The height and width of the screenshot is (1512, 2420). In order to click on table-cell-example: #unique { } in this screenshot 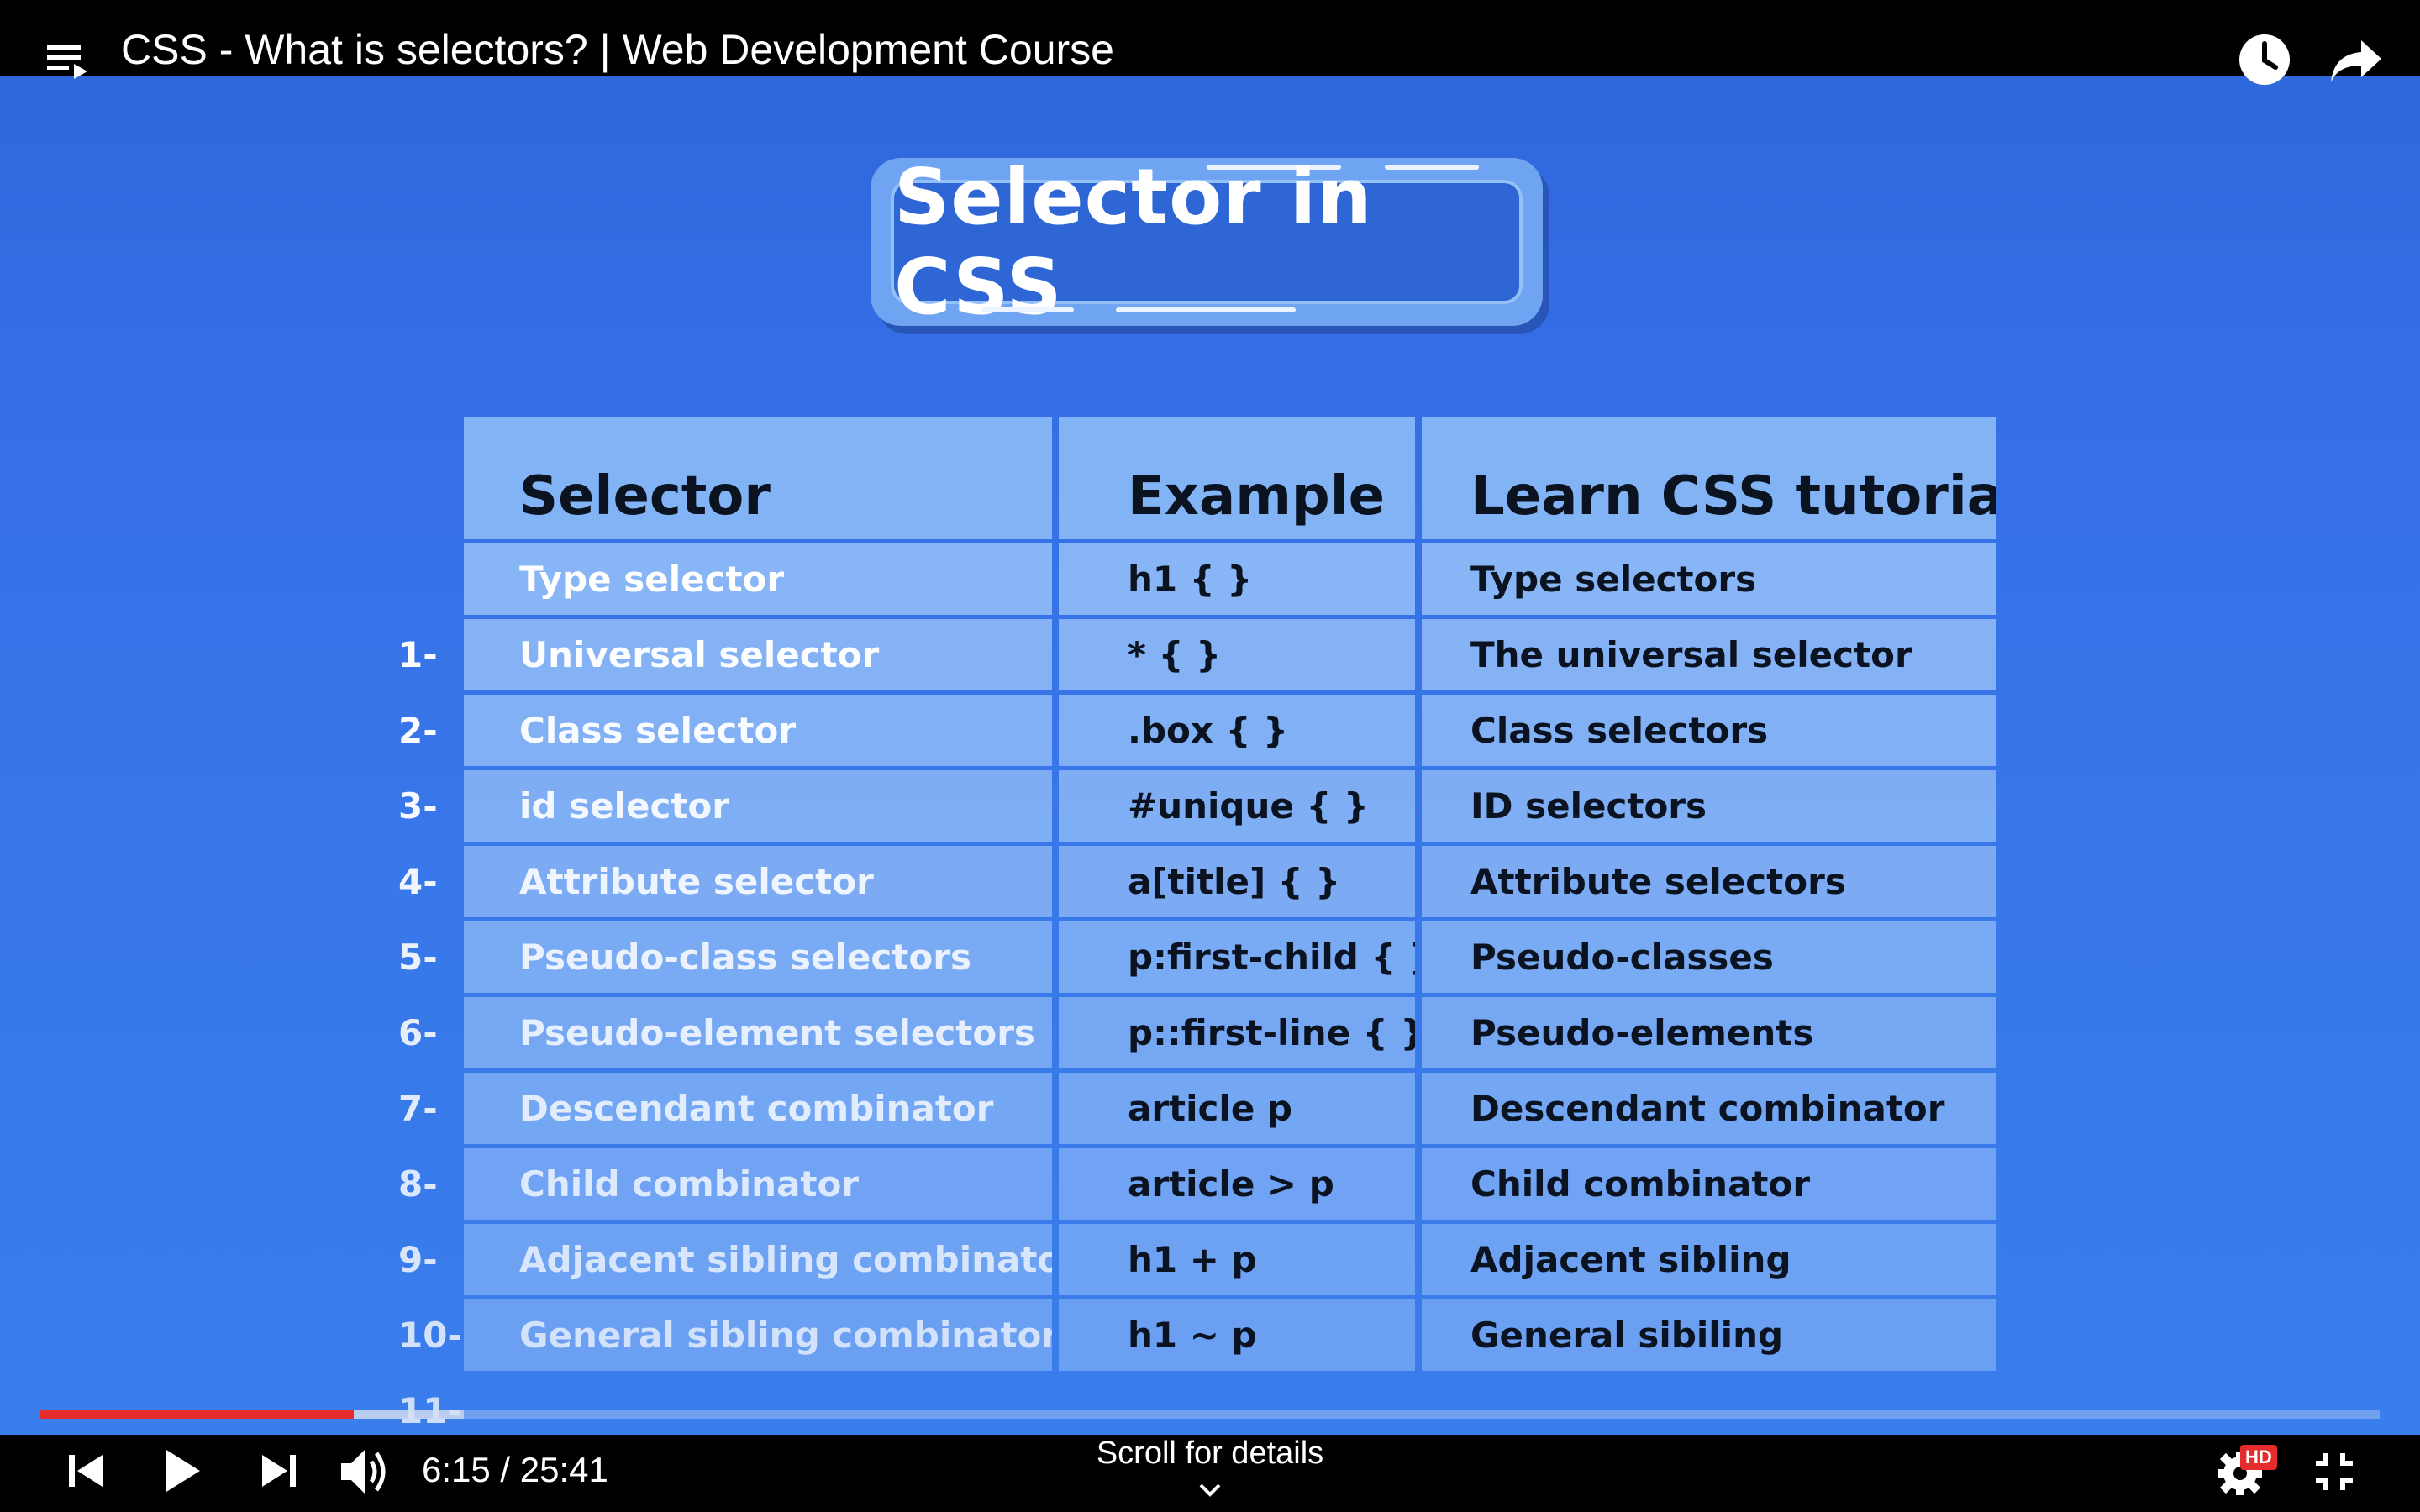, I will do `click(1237, 806)`.